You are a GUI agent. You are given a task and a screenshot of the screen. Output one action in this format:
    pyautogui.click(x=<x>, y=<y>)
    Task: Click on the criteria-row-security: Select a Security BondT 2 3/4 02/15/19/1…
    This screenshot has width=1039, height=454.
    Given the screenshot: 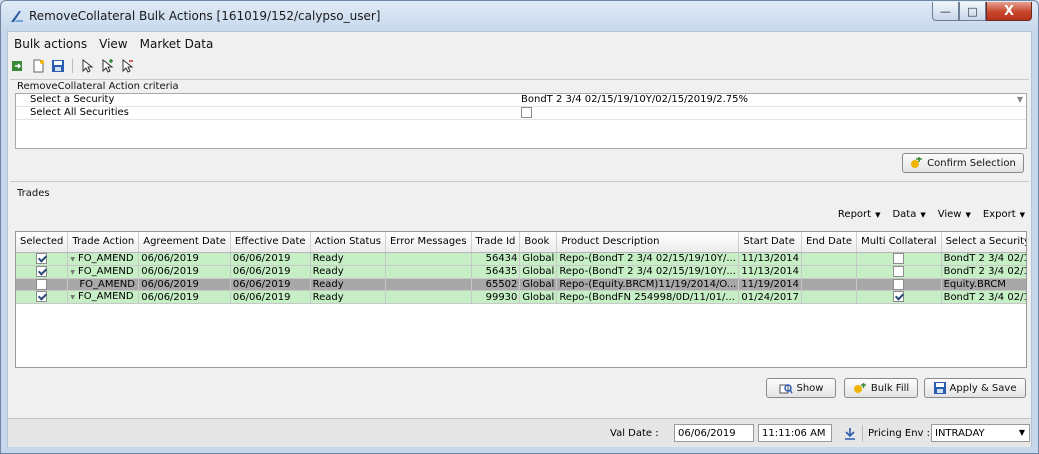 What is the action you would take?
    pyautogui.click(x=521, y=100)
    